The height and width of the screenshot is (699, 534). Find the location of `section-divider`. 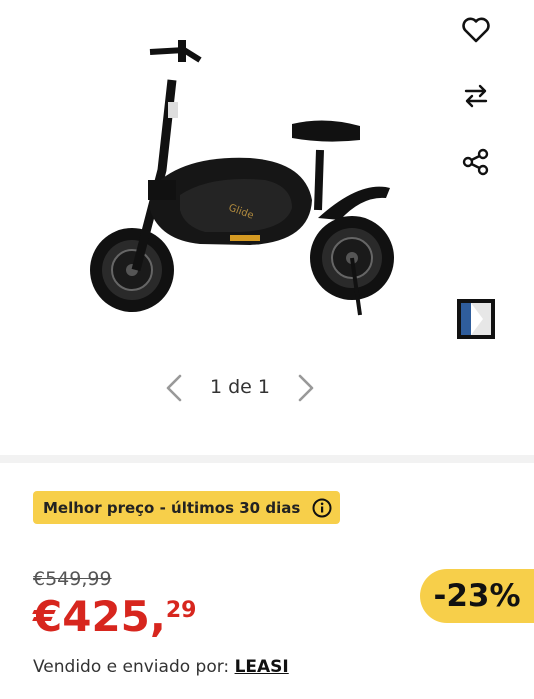

section-divider is located at coordinates (267, 459).